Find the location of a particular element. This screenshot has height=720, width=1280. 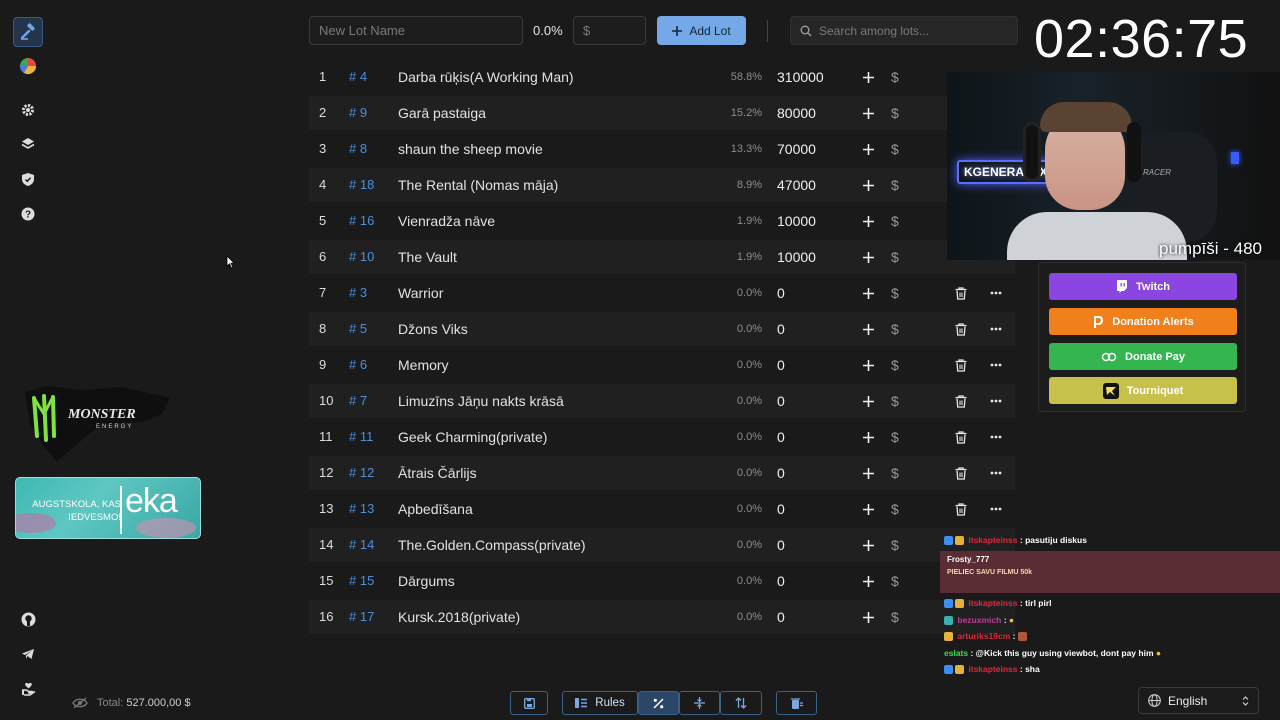

tourniquet-button: Tourniquet is located at coordinates (1143, 390).